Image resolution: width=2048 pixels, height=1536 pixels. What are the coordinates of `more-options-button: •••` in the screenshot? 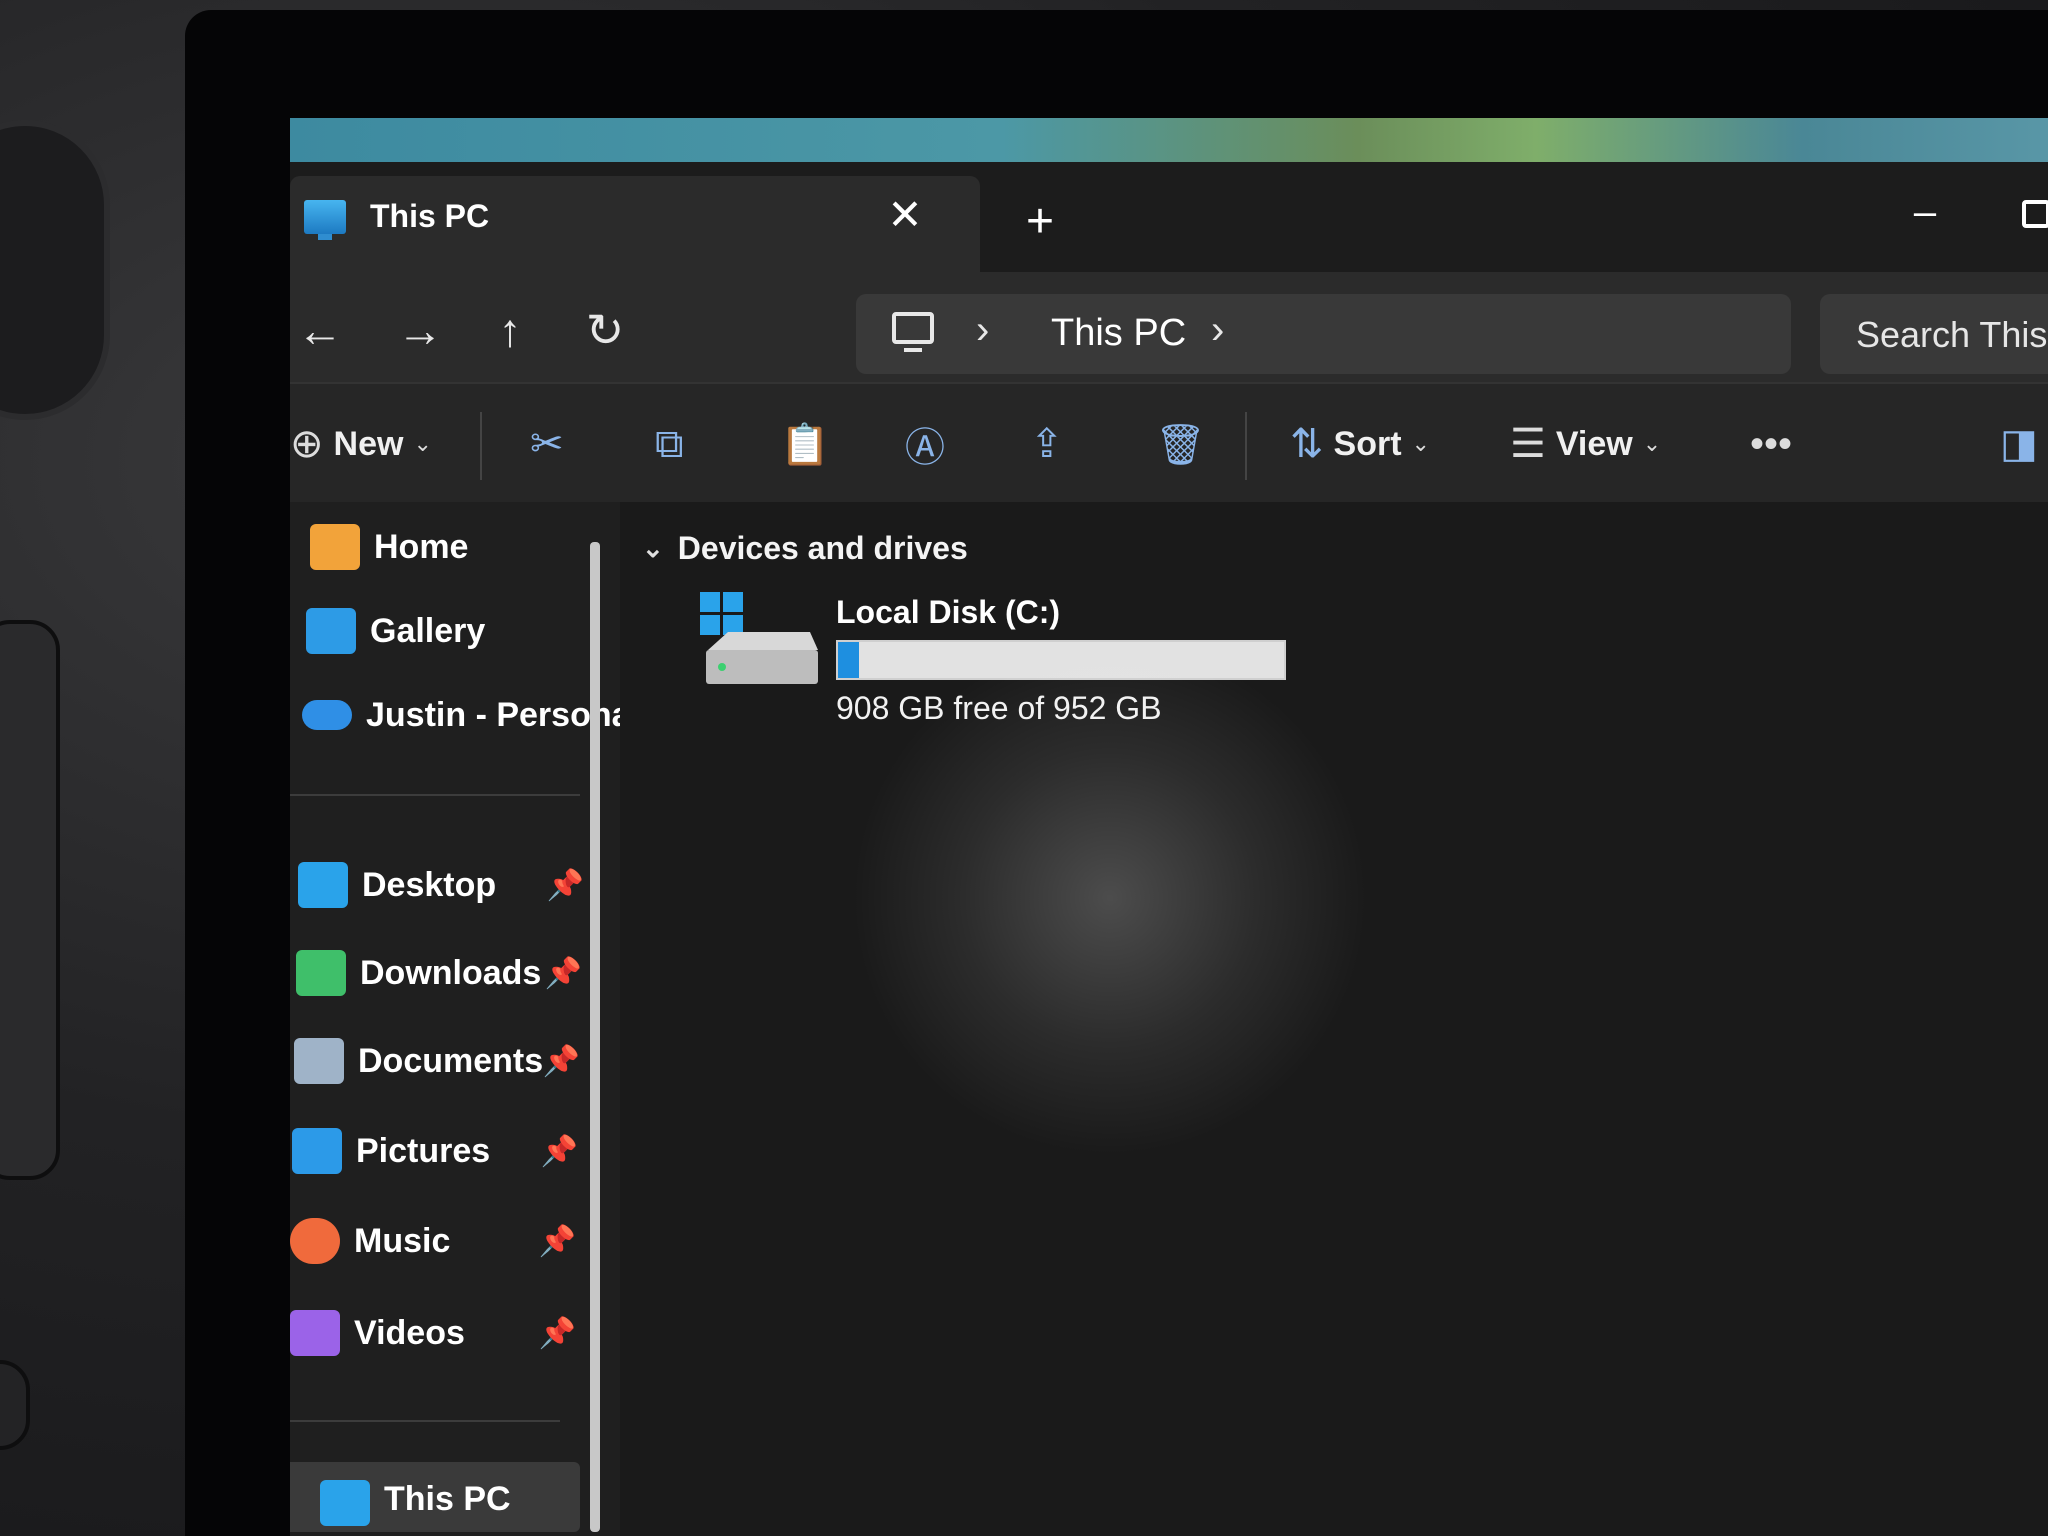 It's located at (1771, 444).